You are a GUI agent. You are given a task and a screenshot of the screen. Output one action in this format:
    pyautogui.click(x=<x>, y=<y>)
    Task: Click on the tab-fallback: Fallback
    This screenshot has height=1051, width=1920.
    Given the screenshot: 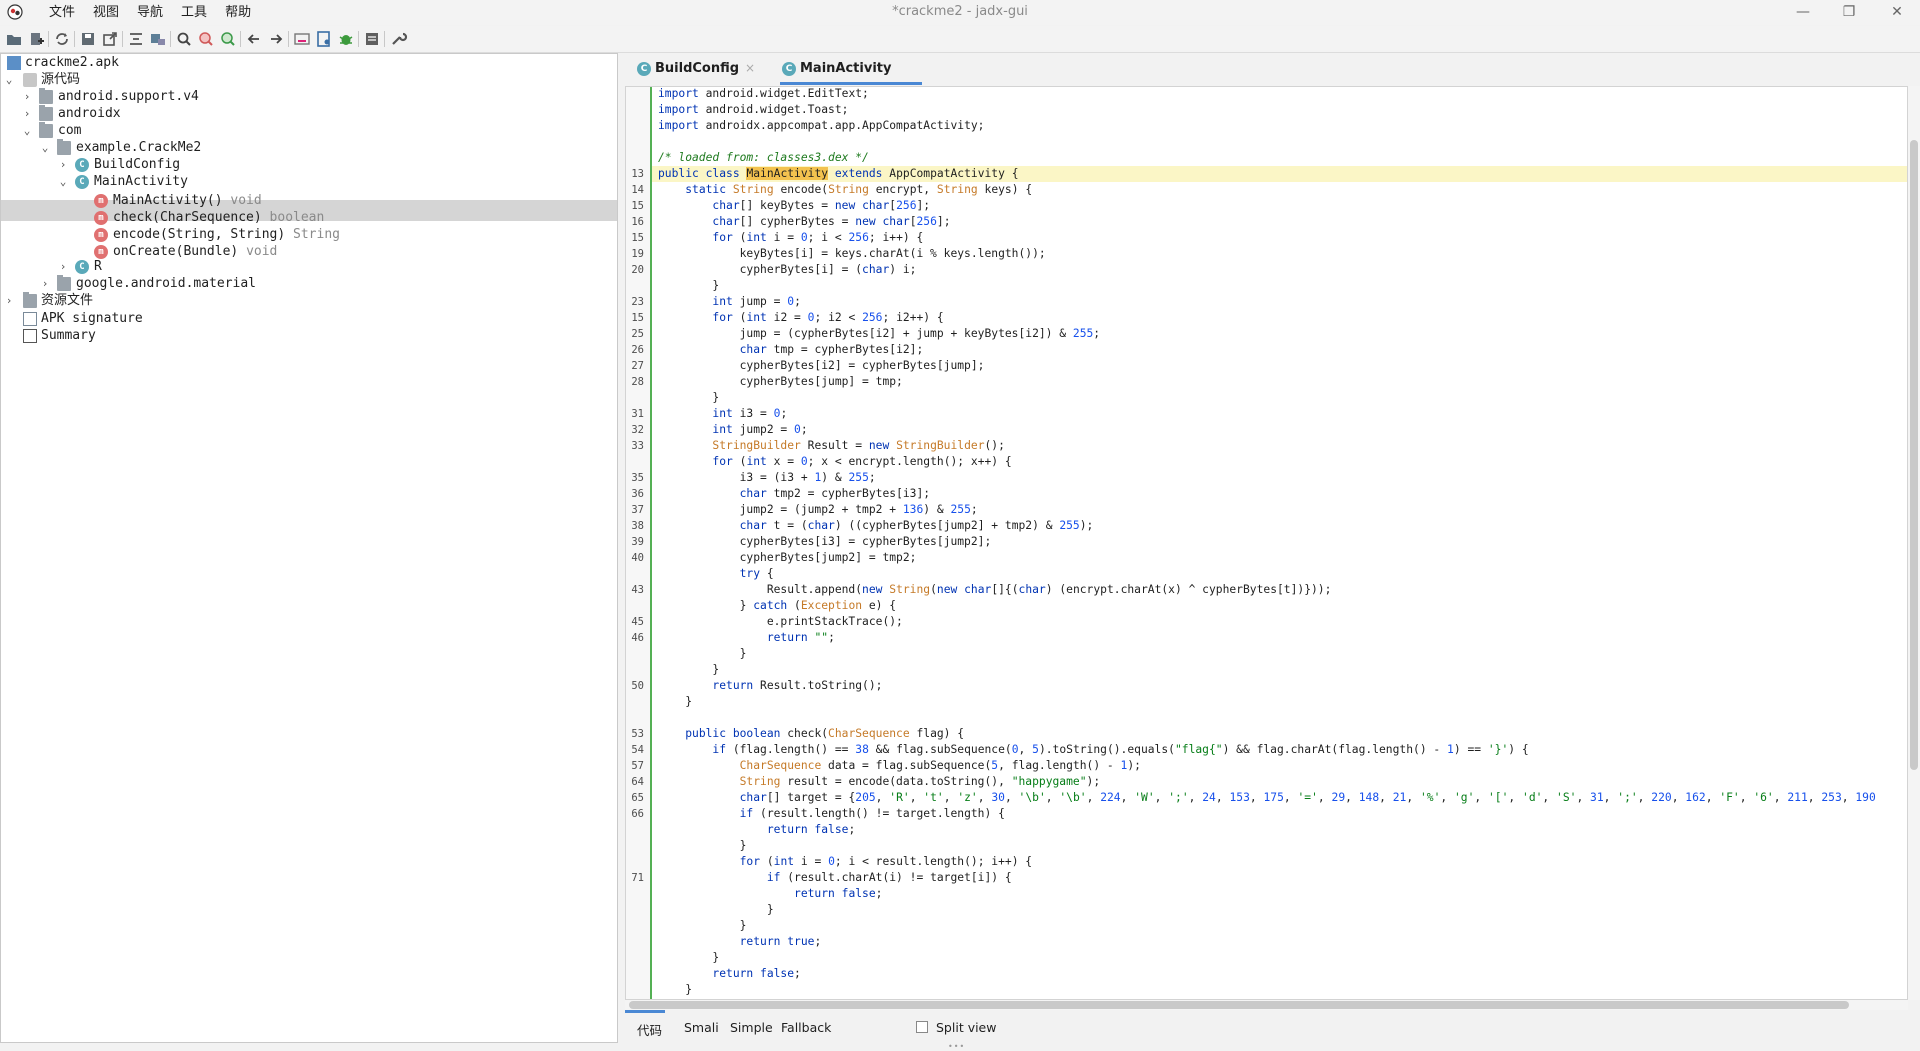 What is the action you would take?
    pyautogui.click(x=806, y=1027)
    